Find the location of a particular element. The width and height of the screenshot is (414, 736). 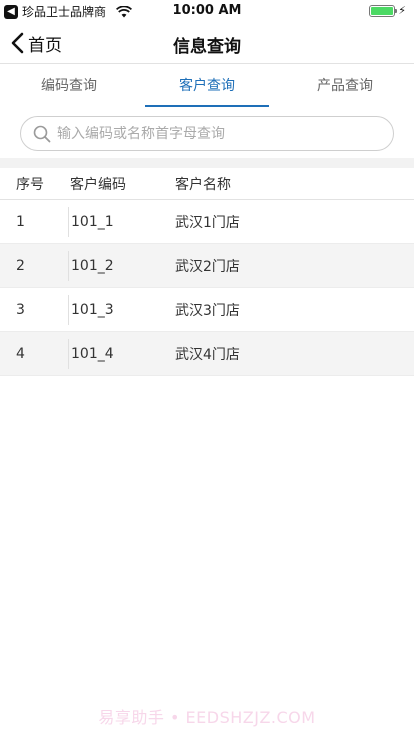

table-row: 2 101_2 武汉2门店 is located at coordinates (207, 266).